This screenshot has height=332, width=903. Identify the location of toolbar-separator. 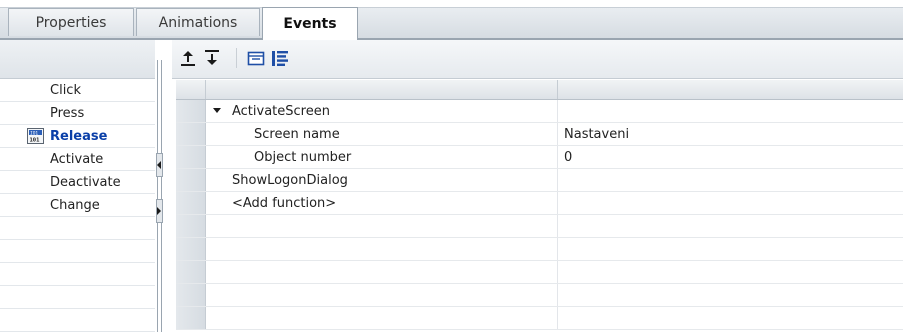
(236, 58).